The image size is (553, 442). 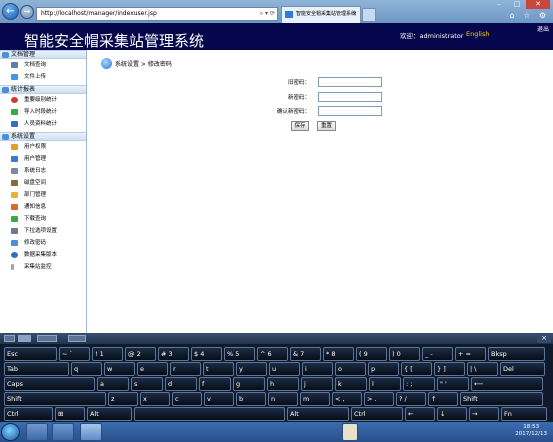 I want to click on key-sym2-12: ⟵, so click(x=507, y=384).